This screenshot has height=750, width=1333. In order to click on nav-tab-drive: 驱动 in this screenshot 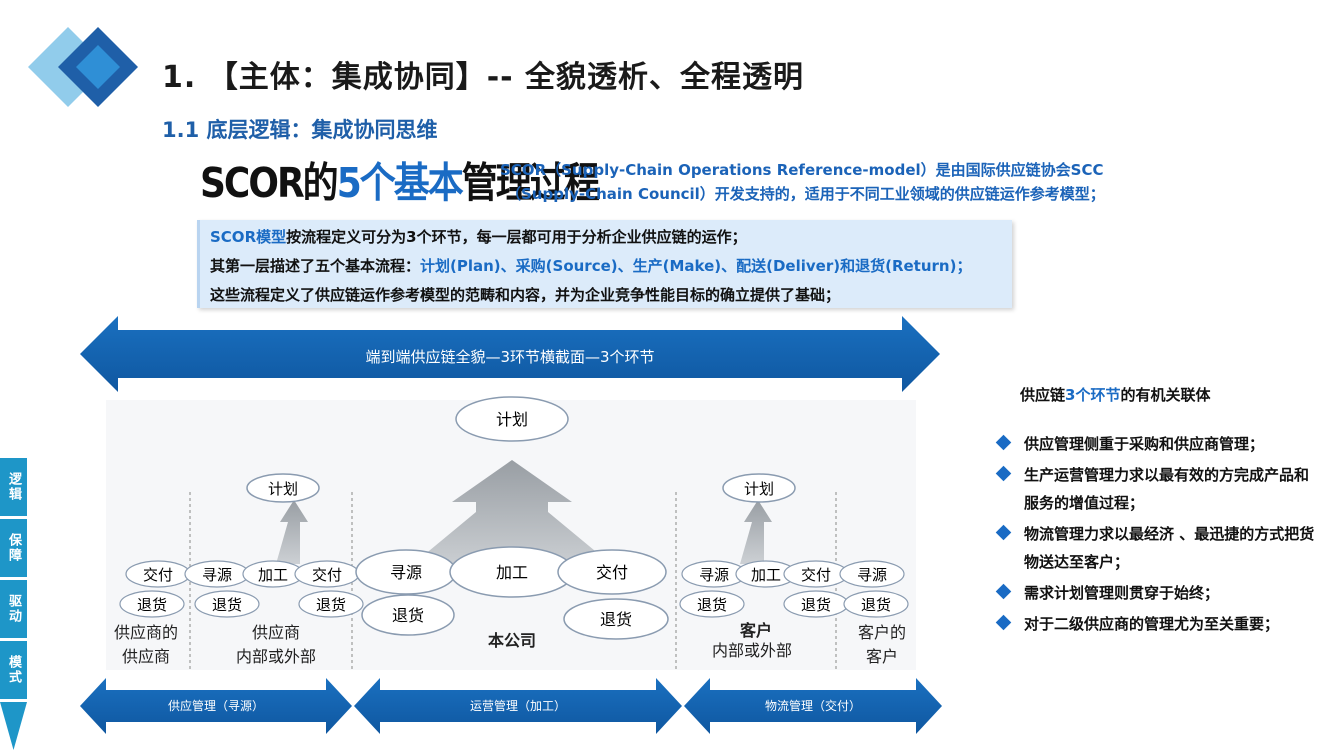, I will do `click(13, 609)`.